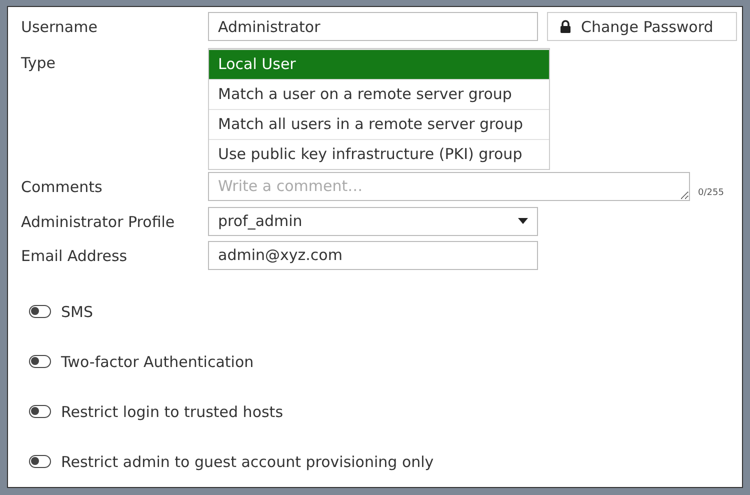 The height and width of the screenshot is (495, 750). What do you see at coordinates (172, 411) in the screenshot?
I see `toggle-label: Restrict login to trusted hosts` at bounding box center [172, 411].